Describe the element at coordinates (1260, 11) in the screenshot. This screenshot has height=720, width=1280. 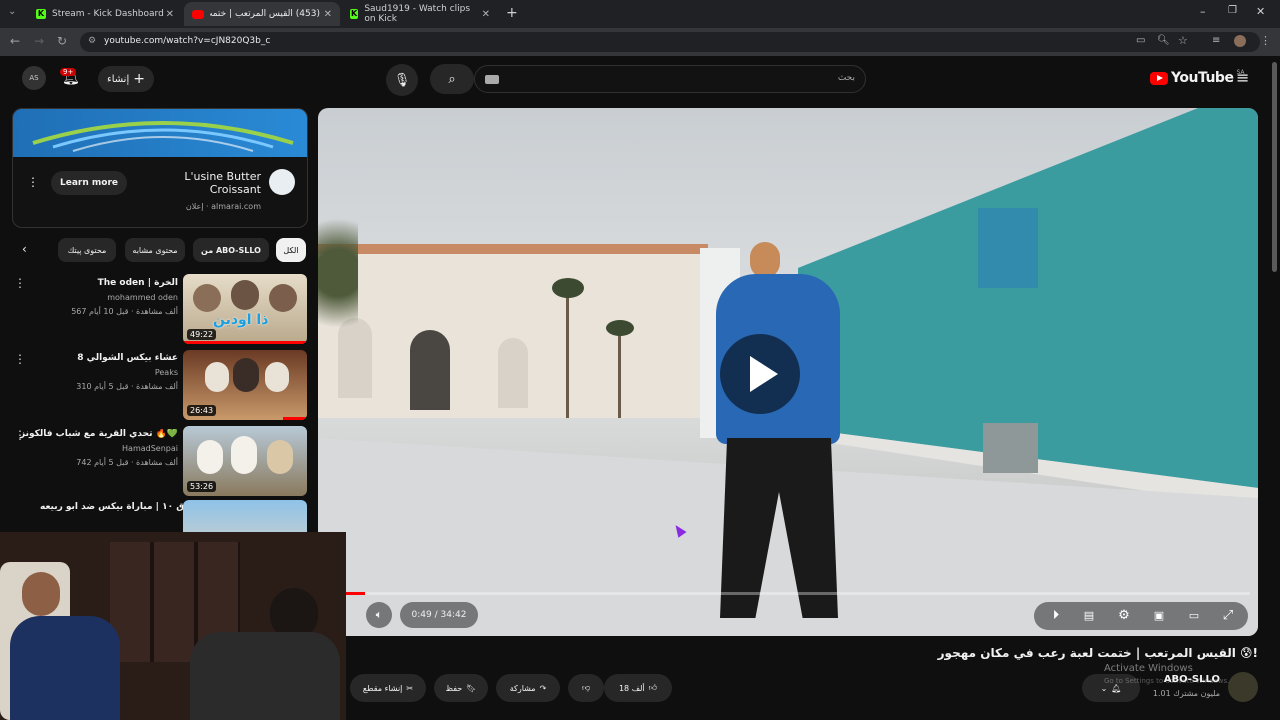
I see `close-window-icon: ✕` at that location.